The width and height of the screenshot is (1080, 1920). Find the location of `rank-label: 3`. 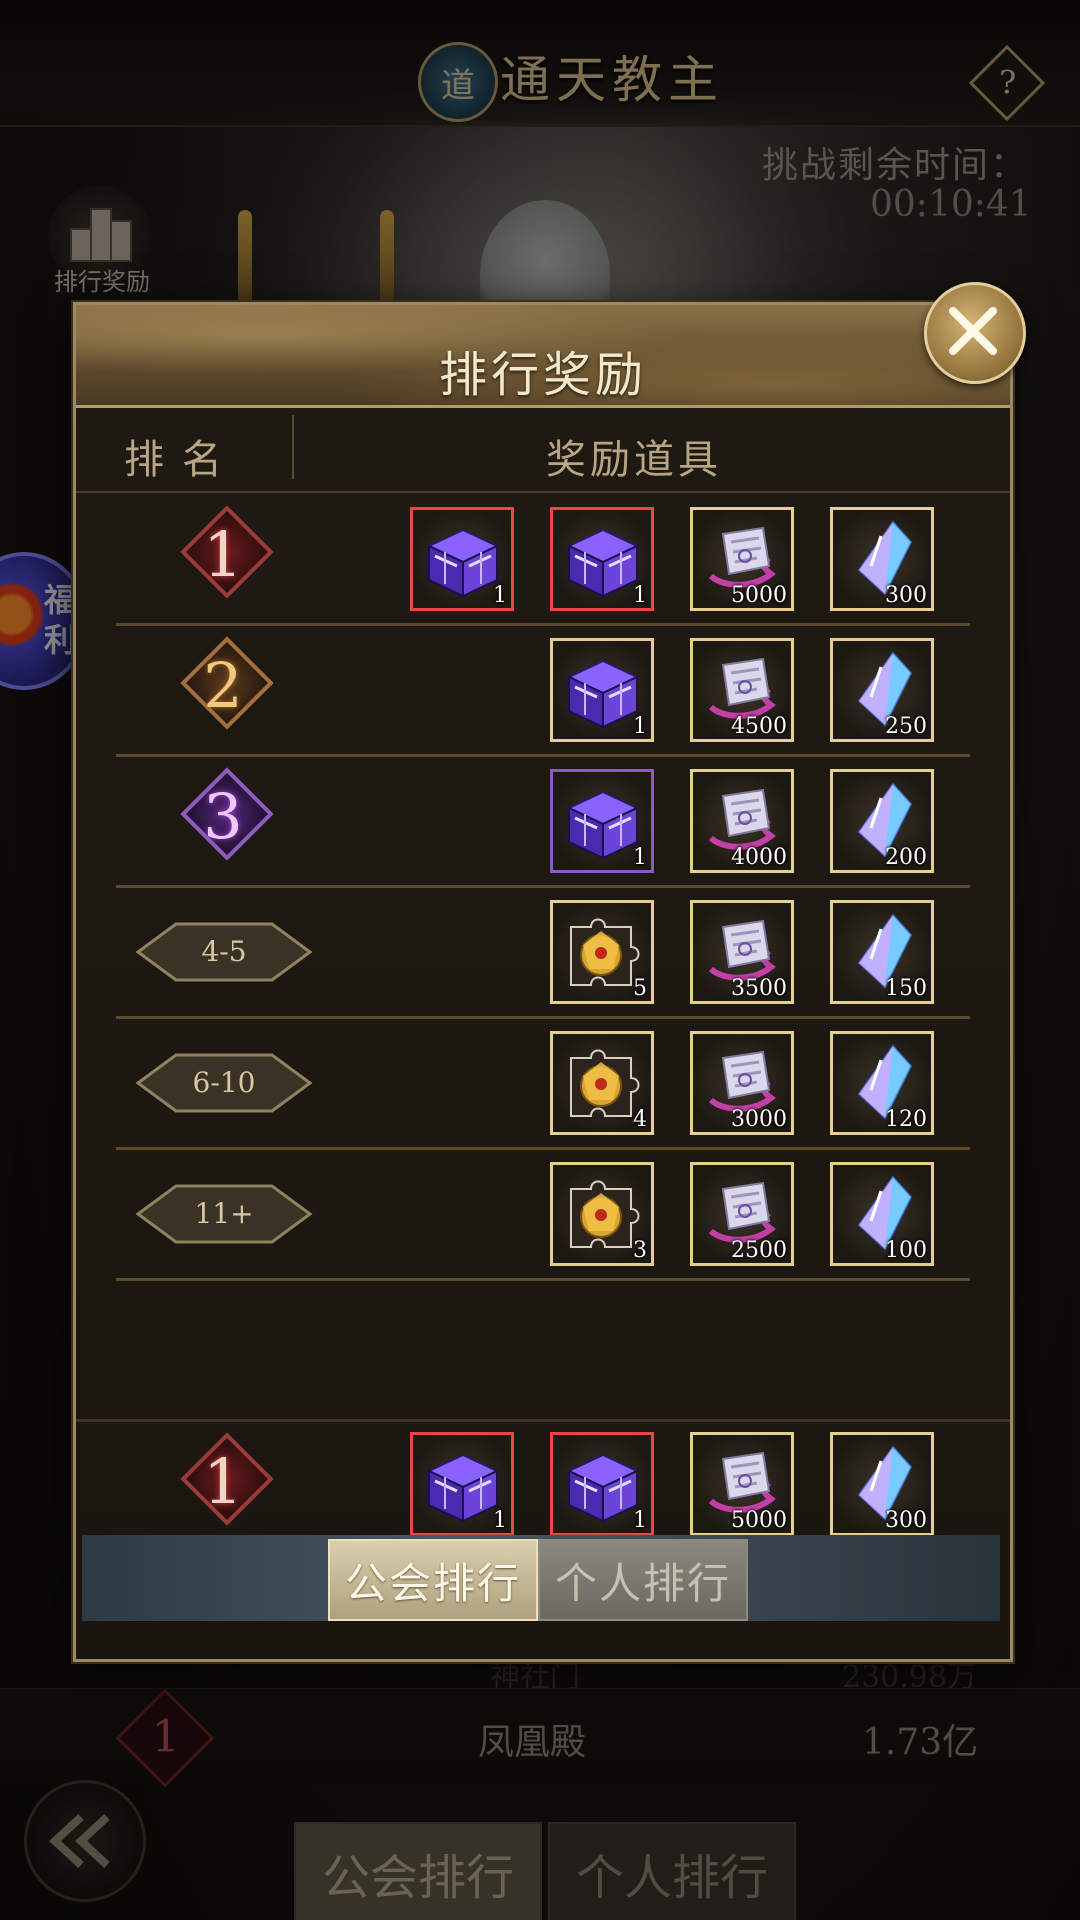

rank-label: 3 is located at coordinates (223, 816).